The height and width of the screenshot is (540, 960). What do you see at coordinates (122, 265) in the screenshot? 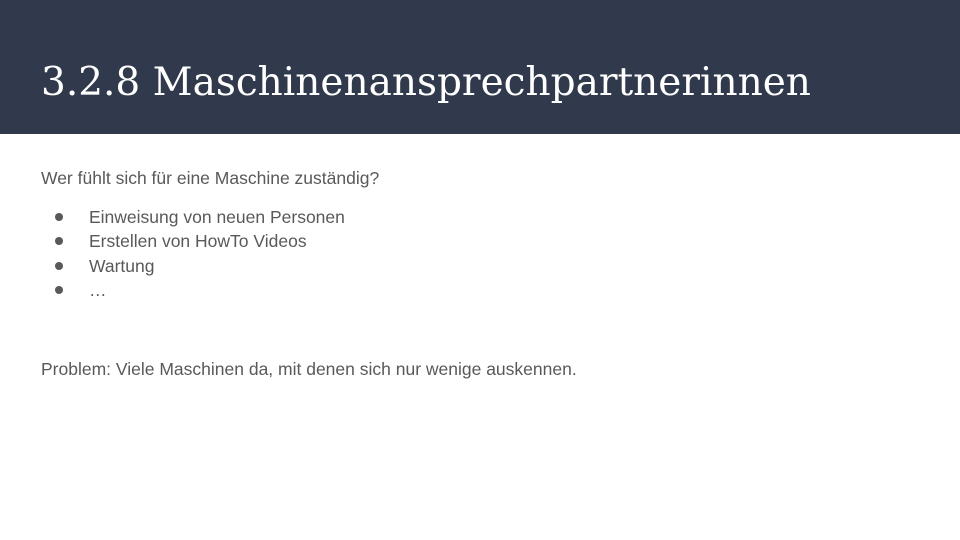
I see `bullet-text: Wartung` at bounding box center [122, 265].